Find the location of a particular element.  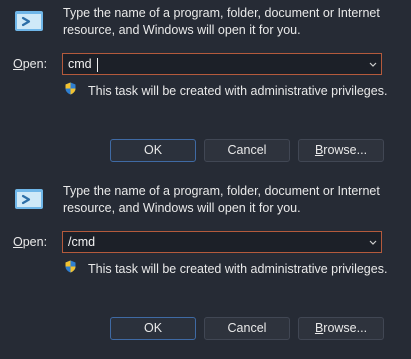

open-input-value: cmd is located at coordinates (80, 64).